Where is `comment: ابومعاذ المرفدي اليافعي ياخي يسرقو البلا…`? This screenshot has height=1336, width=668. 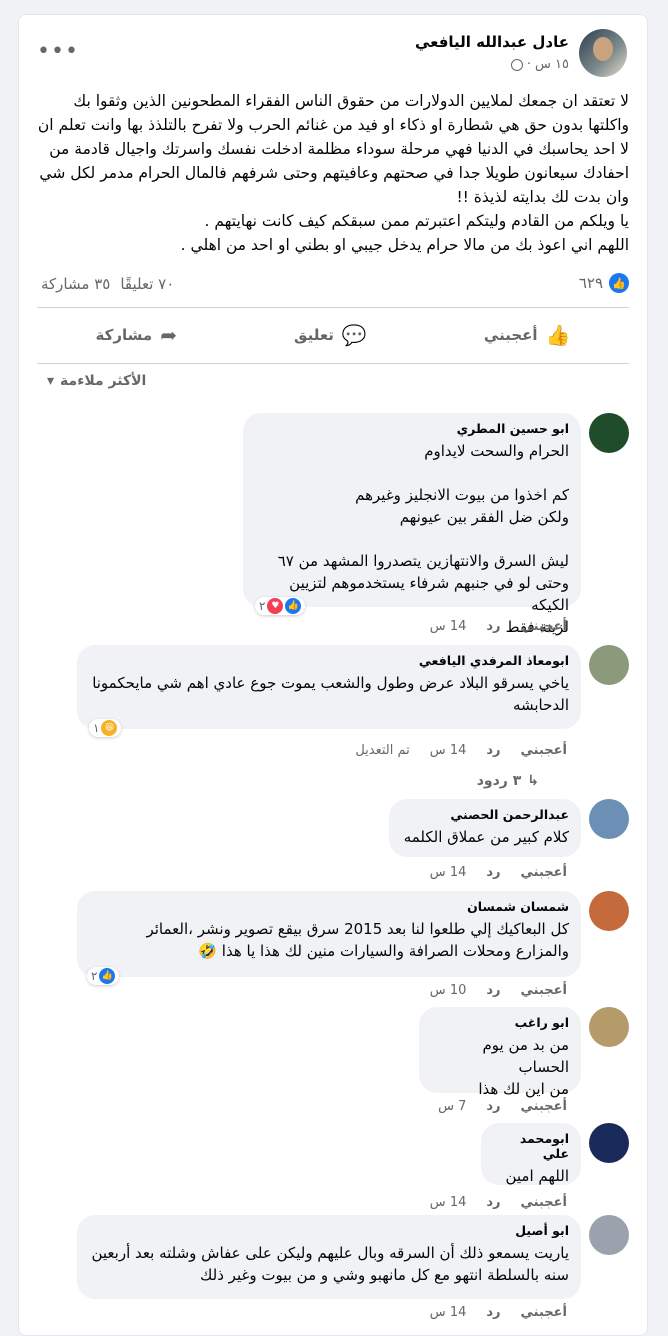
comment: ابومعاذ المرفدي اليافعي ياخي يسرقو البلا… is located at coordinates (329, 725).